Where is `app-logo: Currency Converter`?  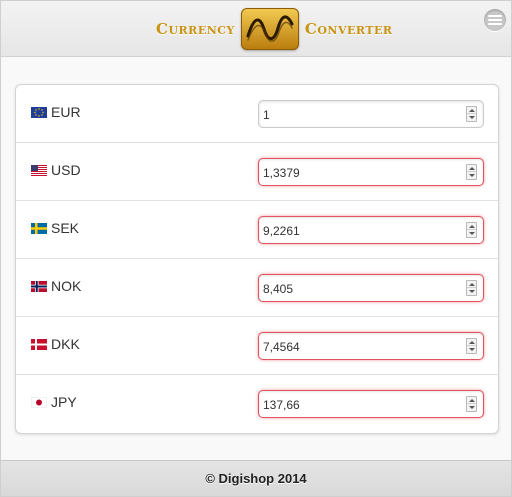
app-logo: Currency Converter is located at coordinates (274, 29).